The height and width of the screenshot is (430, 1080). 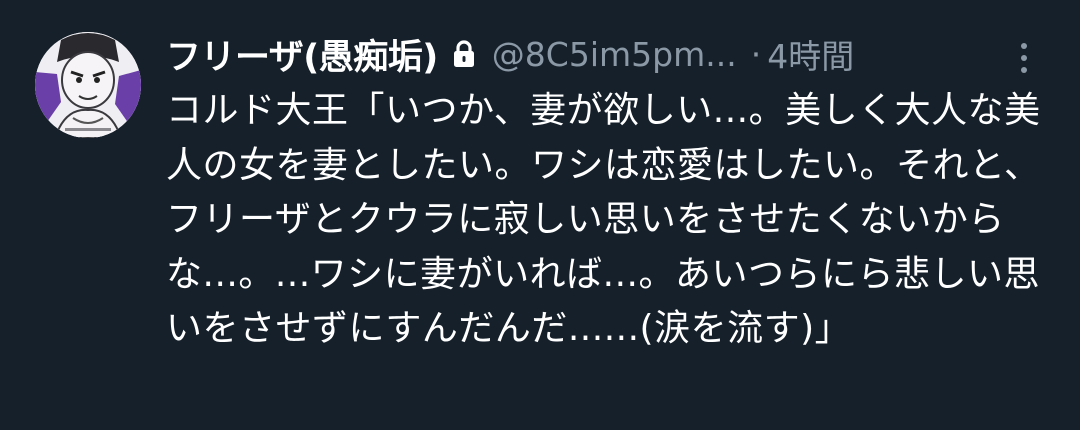 I want to click on timestamp: 4時間, so click(x=810, y=54).